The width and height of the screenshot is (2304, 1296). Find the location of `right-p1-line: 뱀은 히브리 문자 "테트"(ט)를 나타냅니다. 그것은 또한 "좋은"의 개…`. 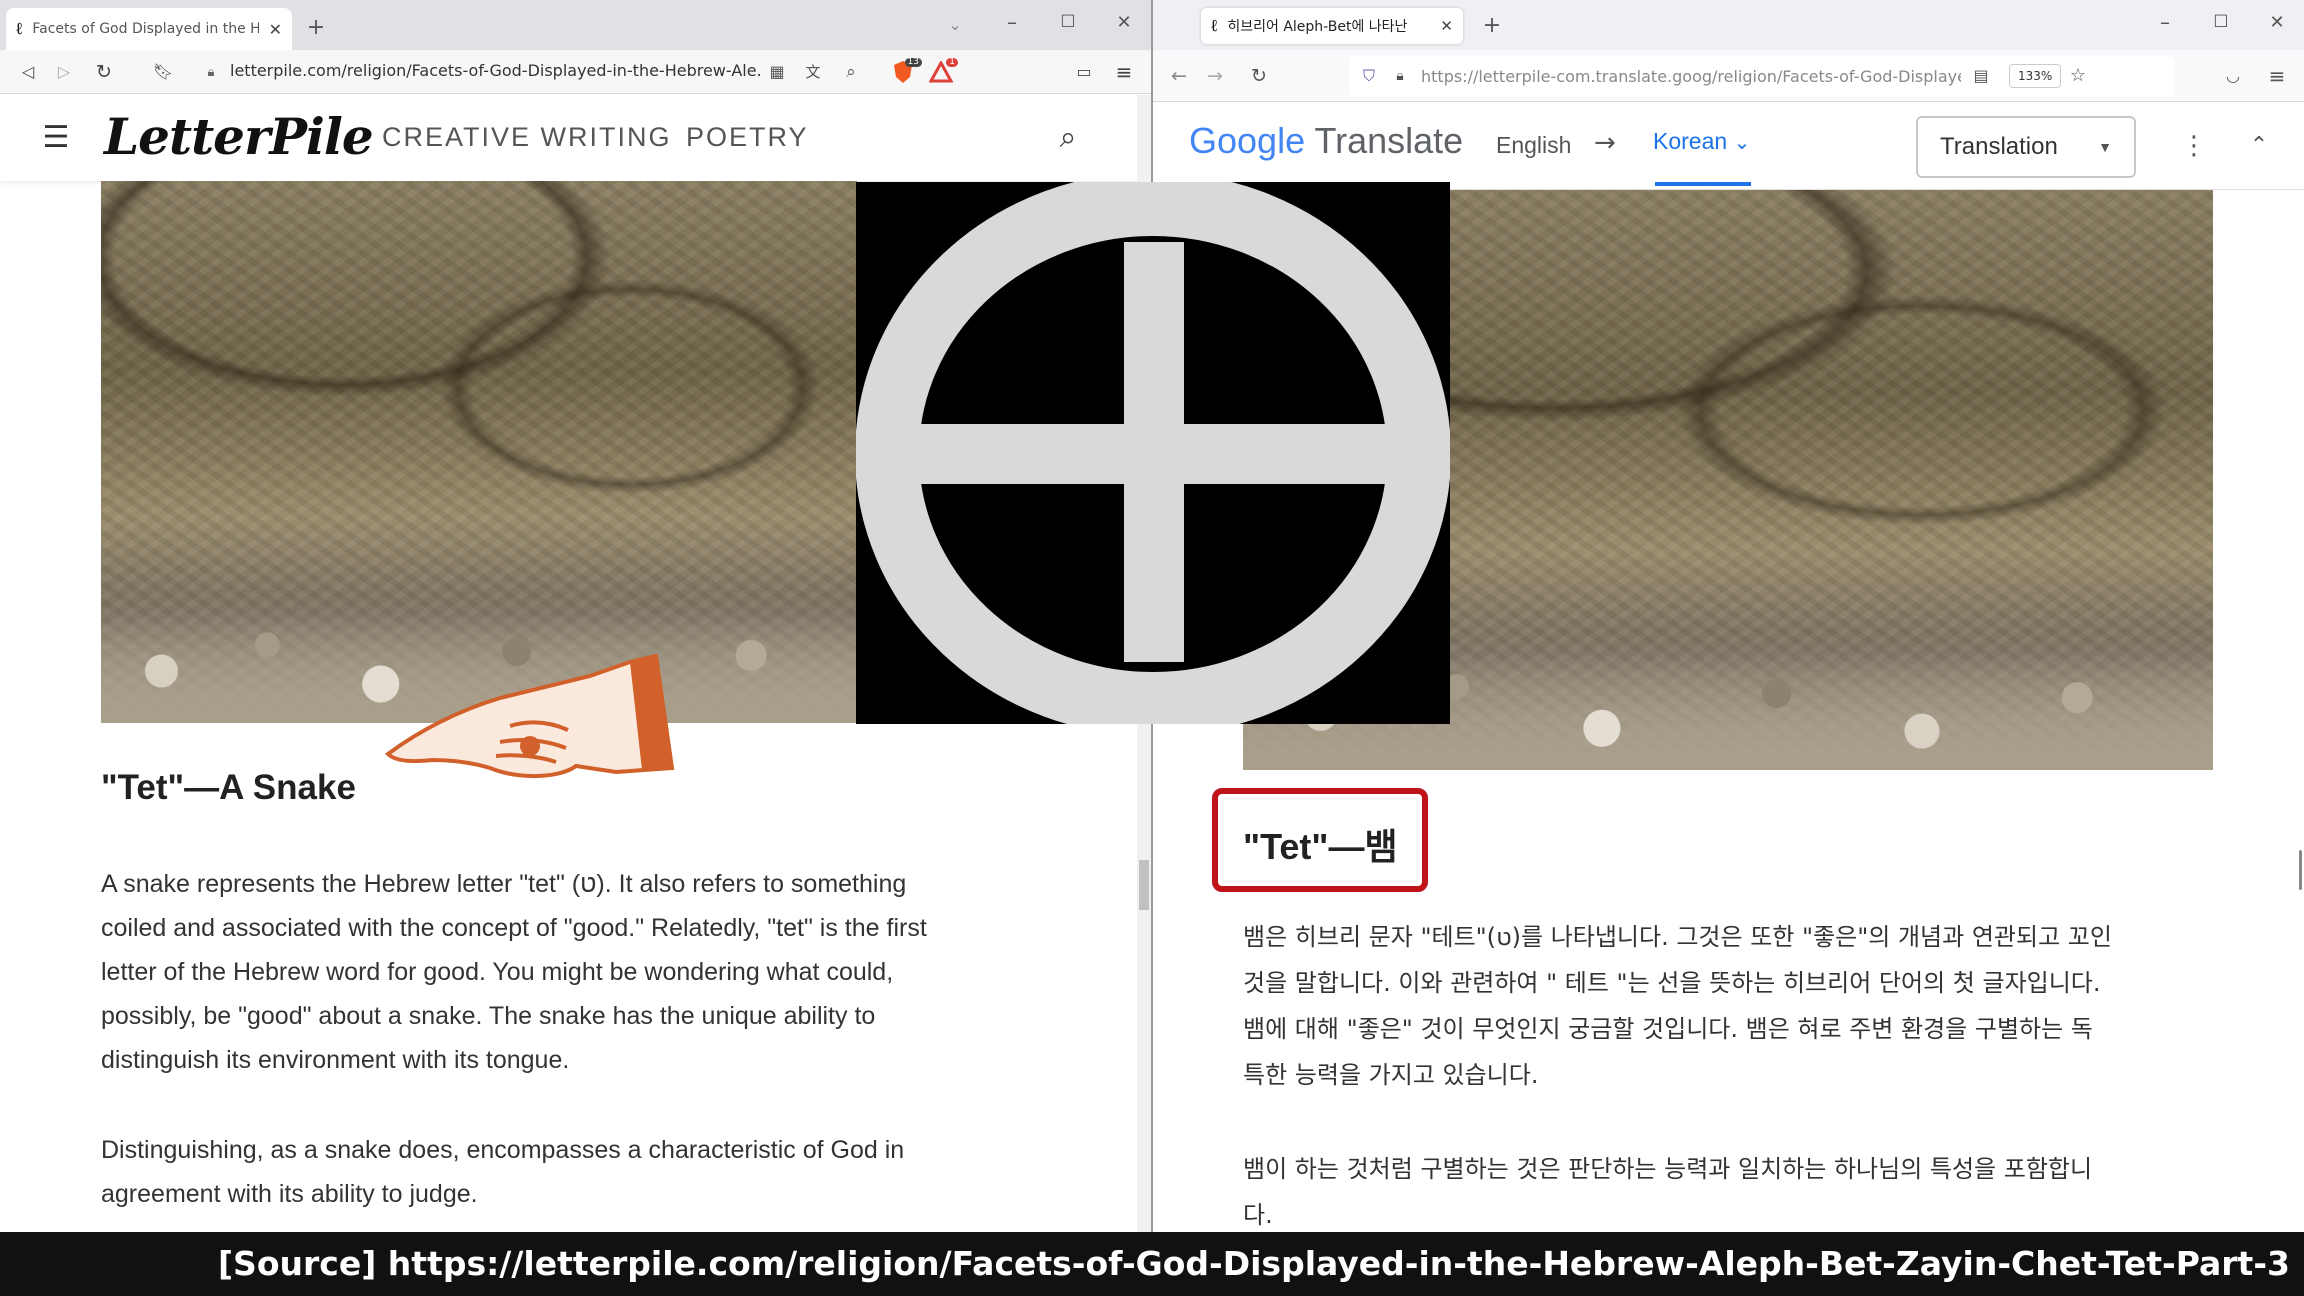

right-p1-line: 뱀은 히브리 문자 "테트"(ט)를 나타냅니다. 그것은 또한 "좋은"의 개… is located at coordinates (1677, 937).